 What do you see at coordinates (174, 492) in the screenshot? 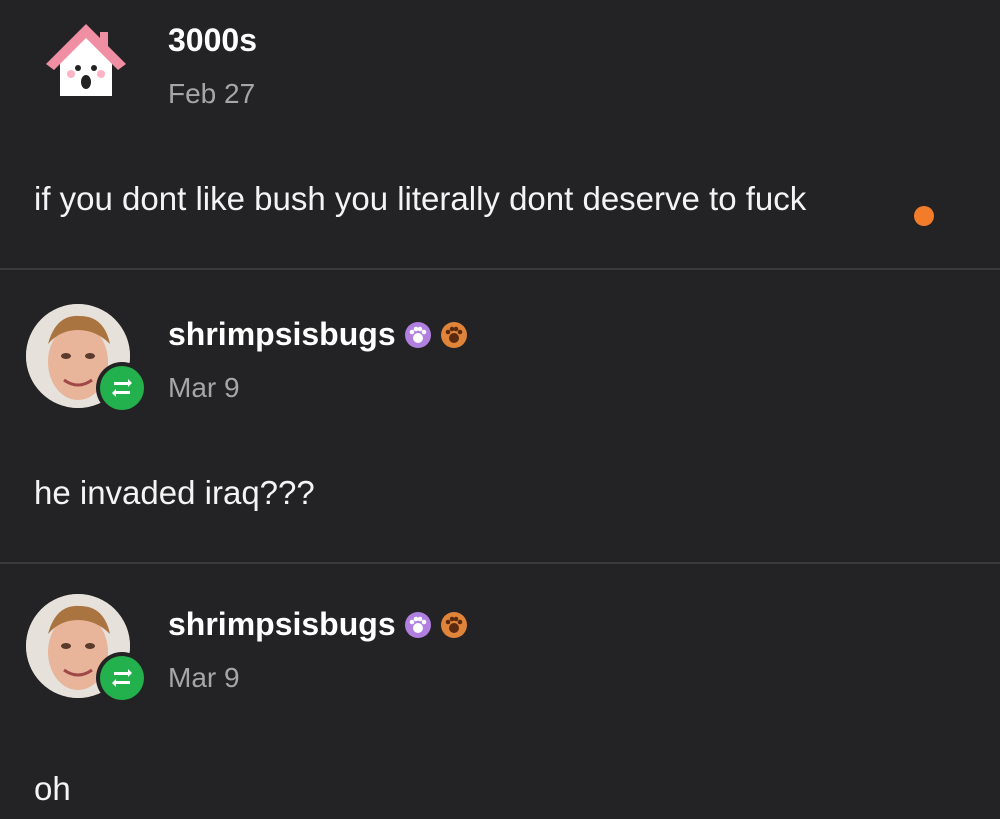
I see `post-body: he invaded iraq???` at bounding box center [174, 492].